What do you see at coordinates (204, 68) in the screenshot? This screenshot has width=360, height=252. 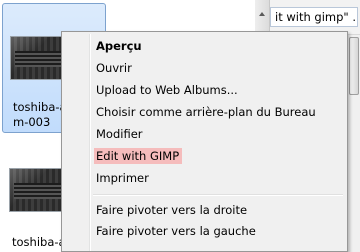 I see `menu-item-ouvrir: Ouvrir` at bounding box center [204, 68].